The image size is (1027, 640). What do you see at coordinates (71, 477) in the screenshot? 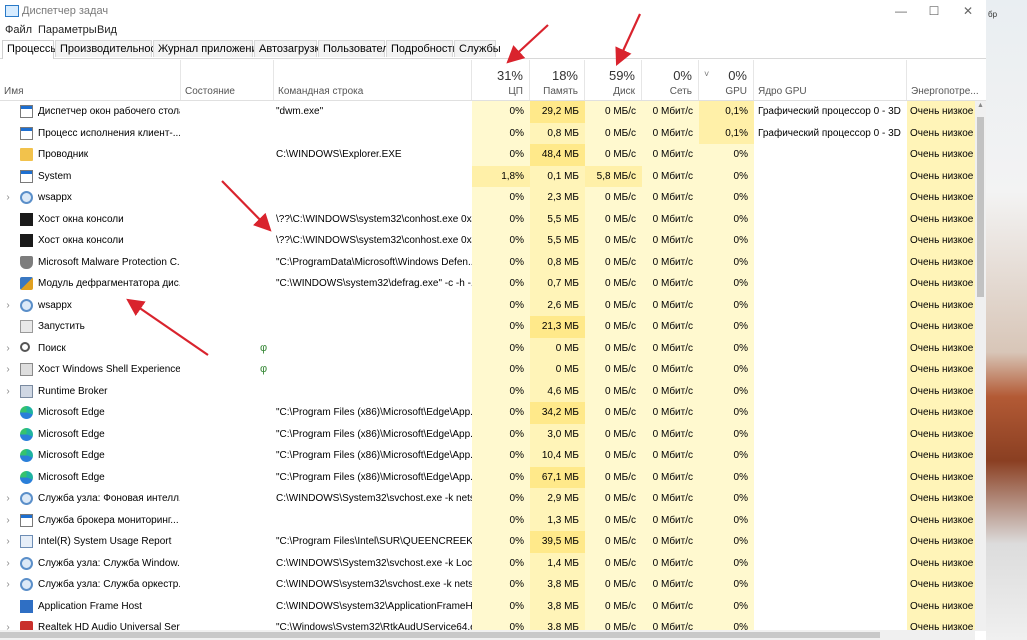
I see `process-name: Microsoft Edge` at bounding box center [71, 477].